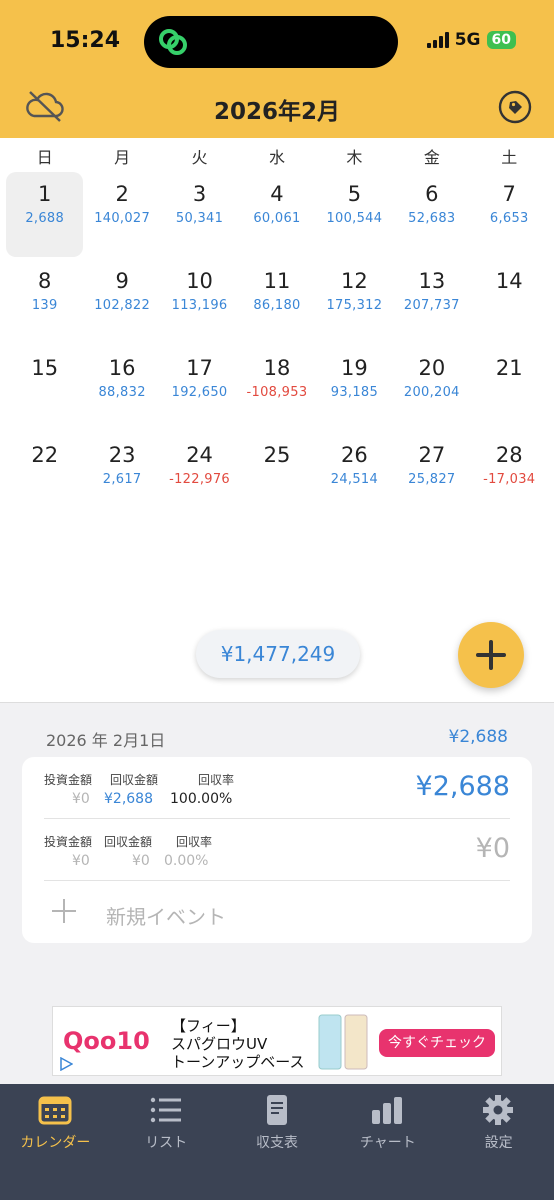 Image resolution: width=554 pixels, height=1200 pixels. Describe the element at coordinates (199, 388) in the screenshot. I see `calendar-day: 17 192,650` at that location.